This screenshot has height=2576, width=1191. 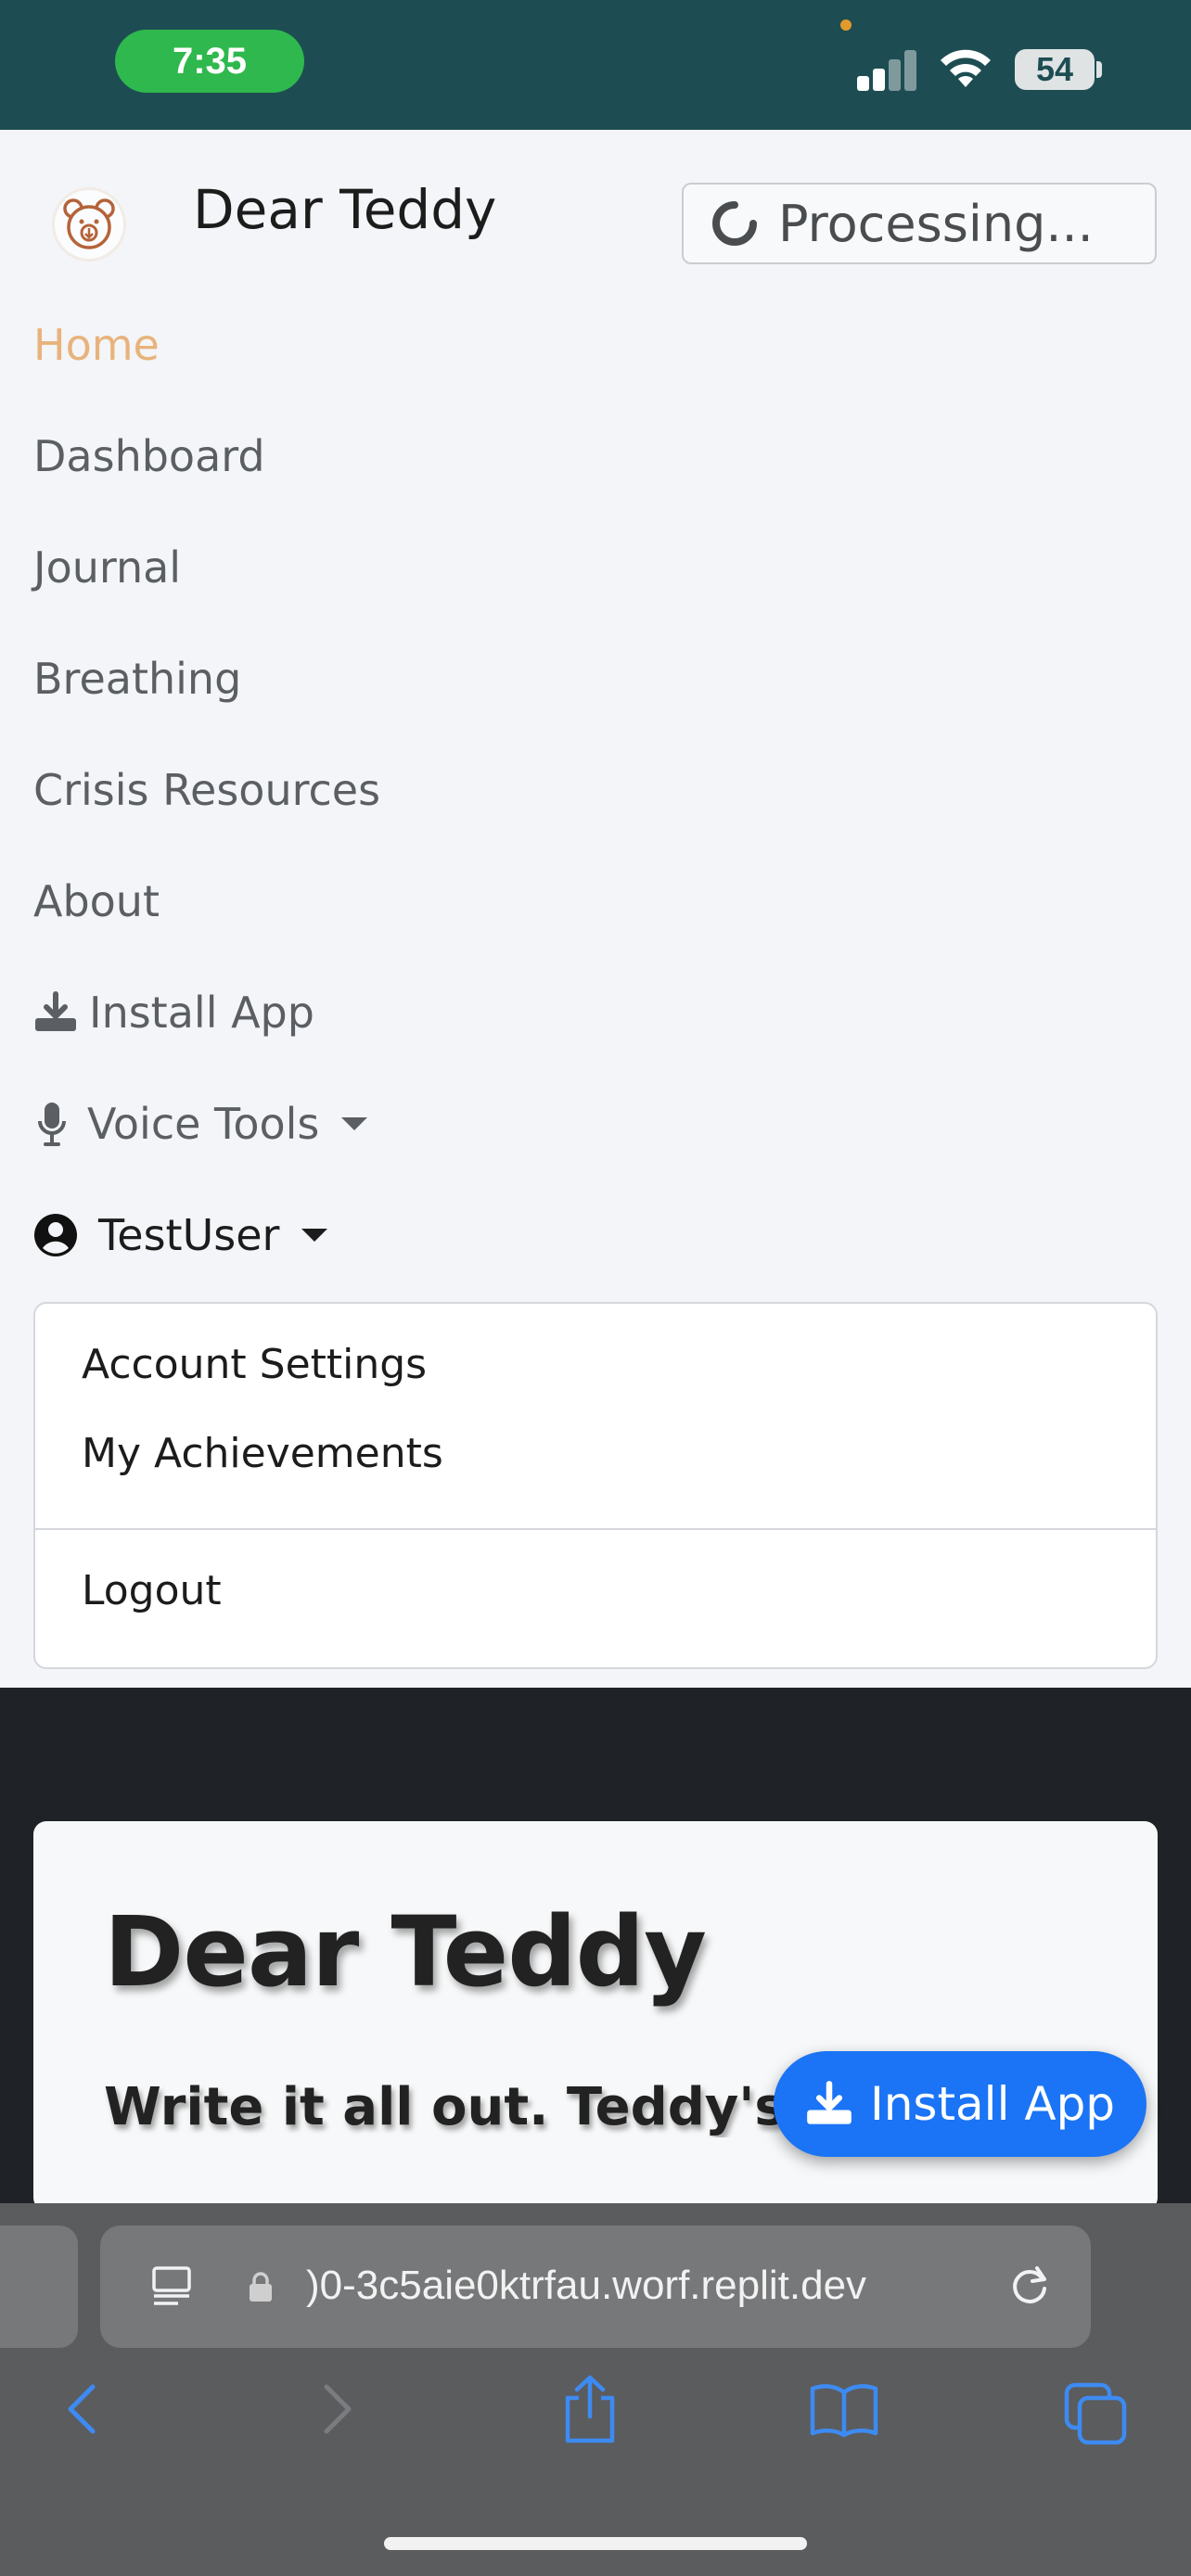 I want to click on browser-chrome: )0-3c5aie0ktrfau.worf.replit.dev, so click(x=595, y=2390).